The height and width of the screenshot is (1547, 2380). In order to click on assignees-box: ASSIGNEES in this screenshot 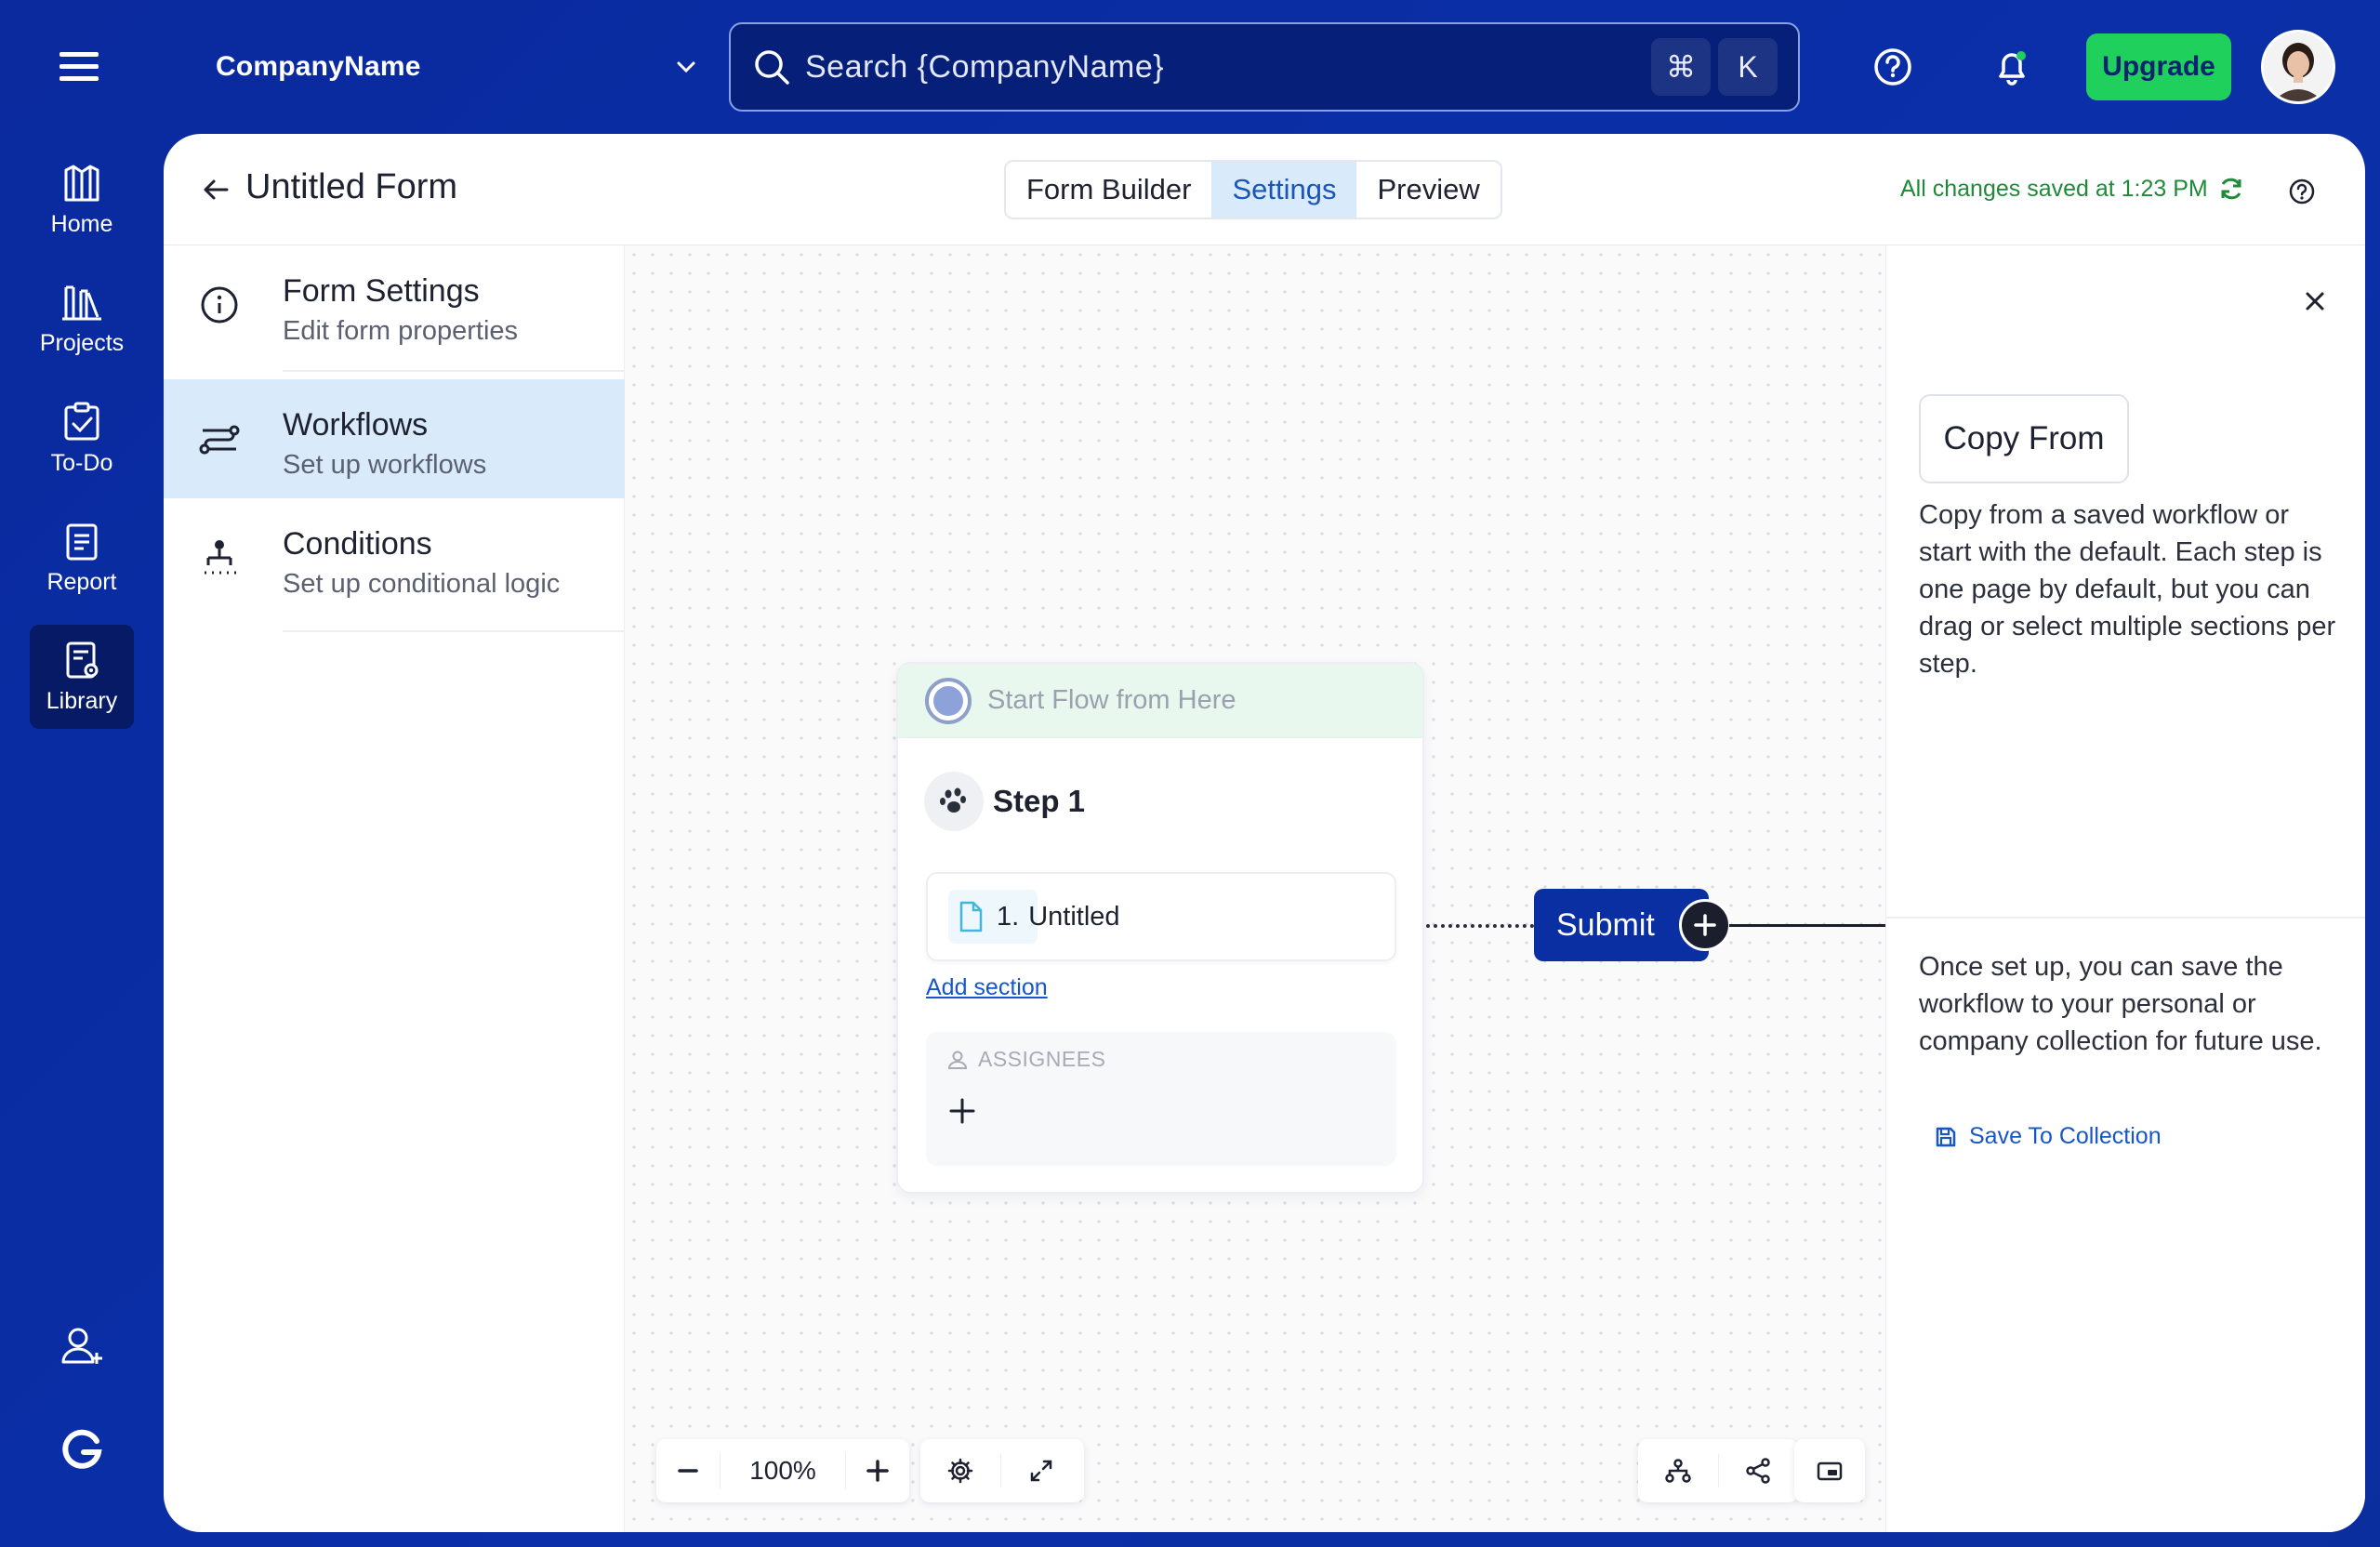, I will do `click(1161, 1099)`.